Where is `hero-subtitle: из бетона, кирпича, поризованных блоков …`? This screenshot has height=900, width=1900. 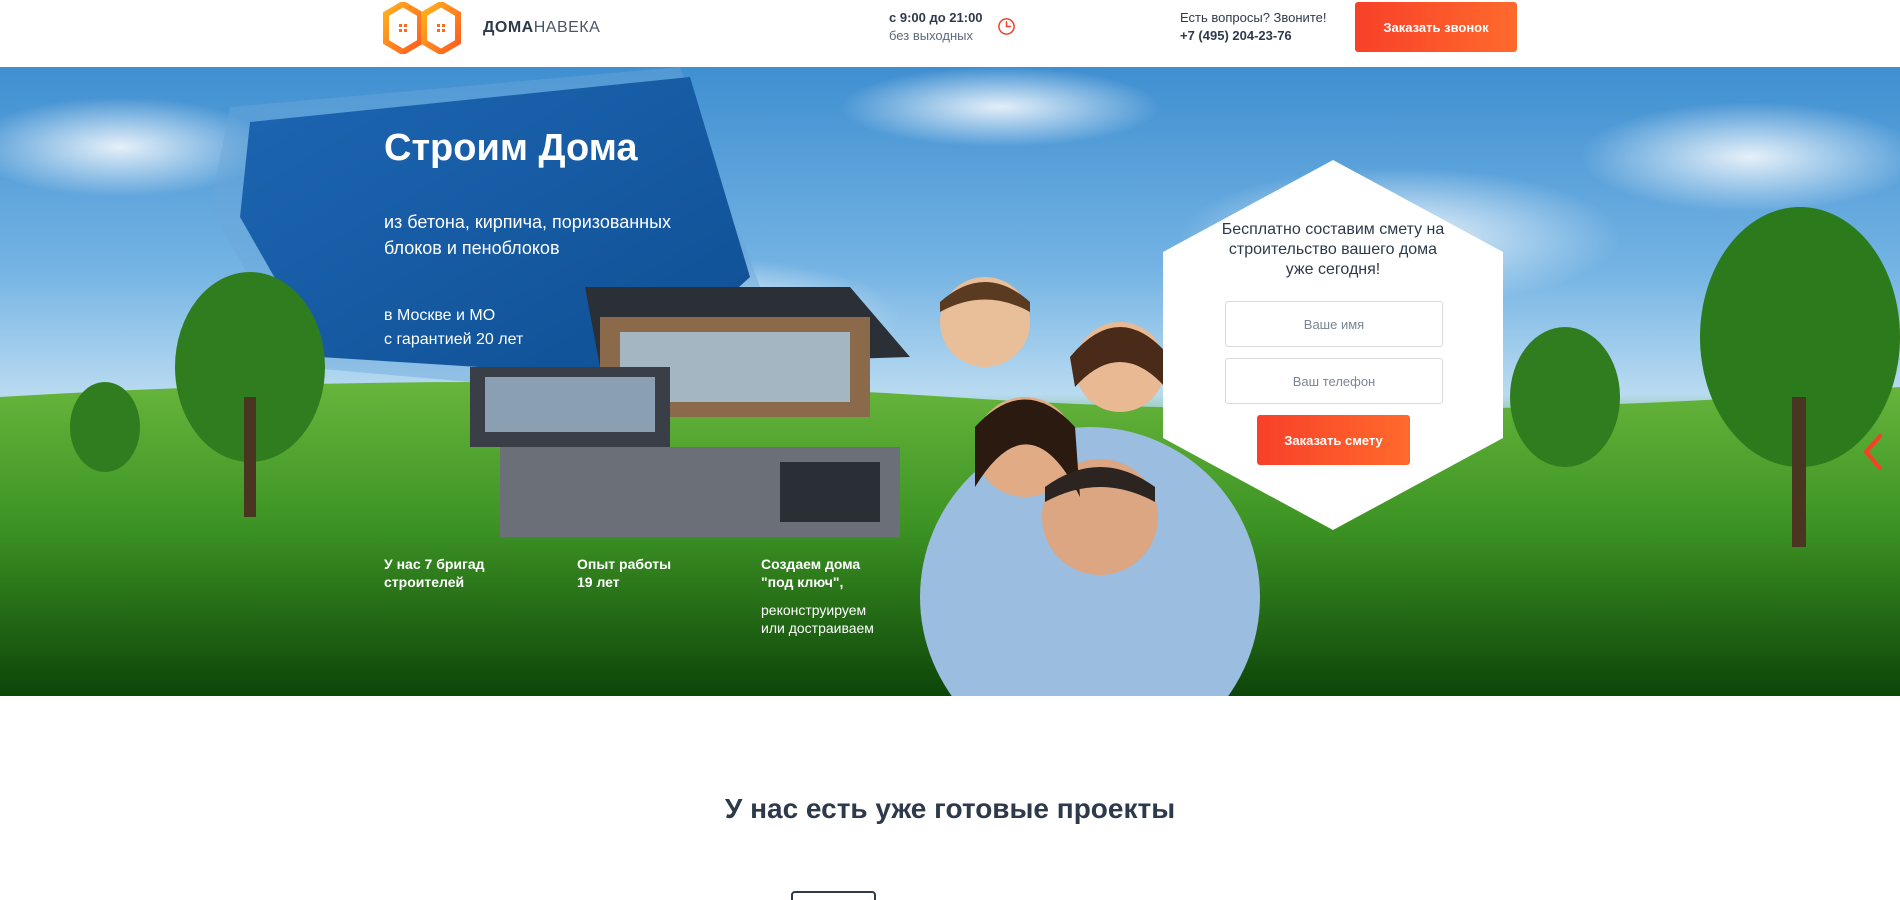
hero-subtitle: из бетона, кирпича, поризованных блоков … is located at coordinates (528, 235).